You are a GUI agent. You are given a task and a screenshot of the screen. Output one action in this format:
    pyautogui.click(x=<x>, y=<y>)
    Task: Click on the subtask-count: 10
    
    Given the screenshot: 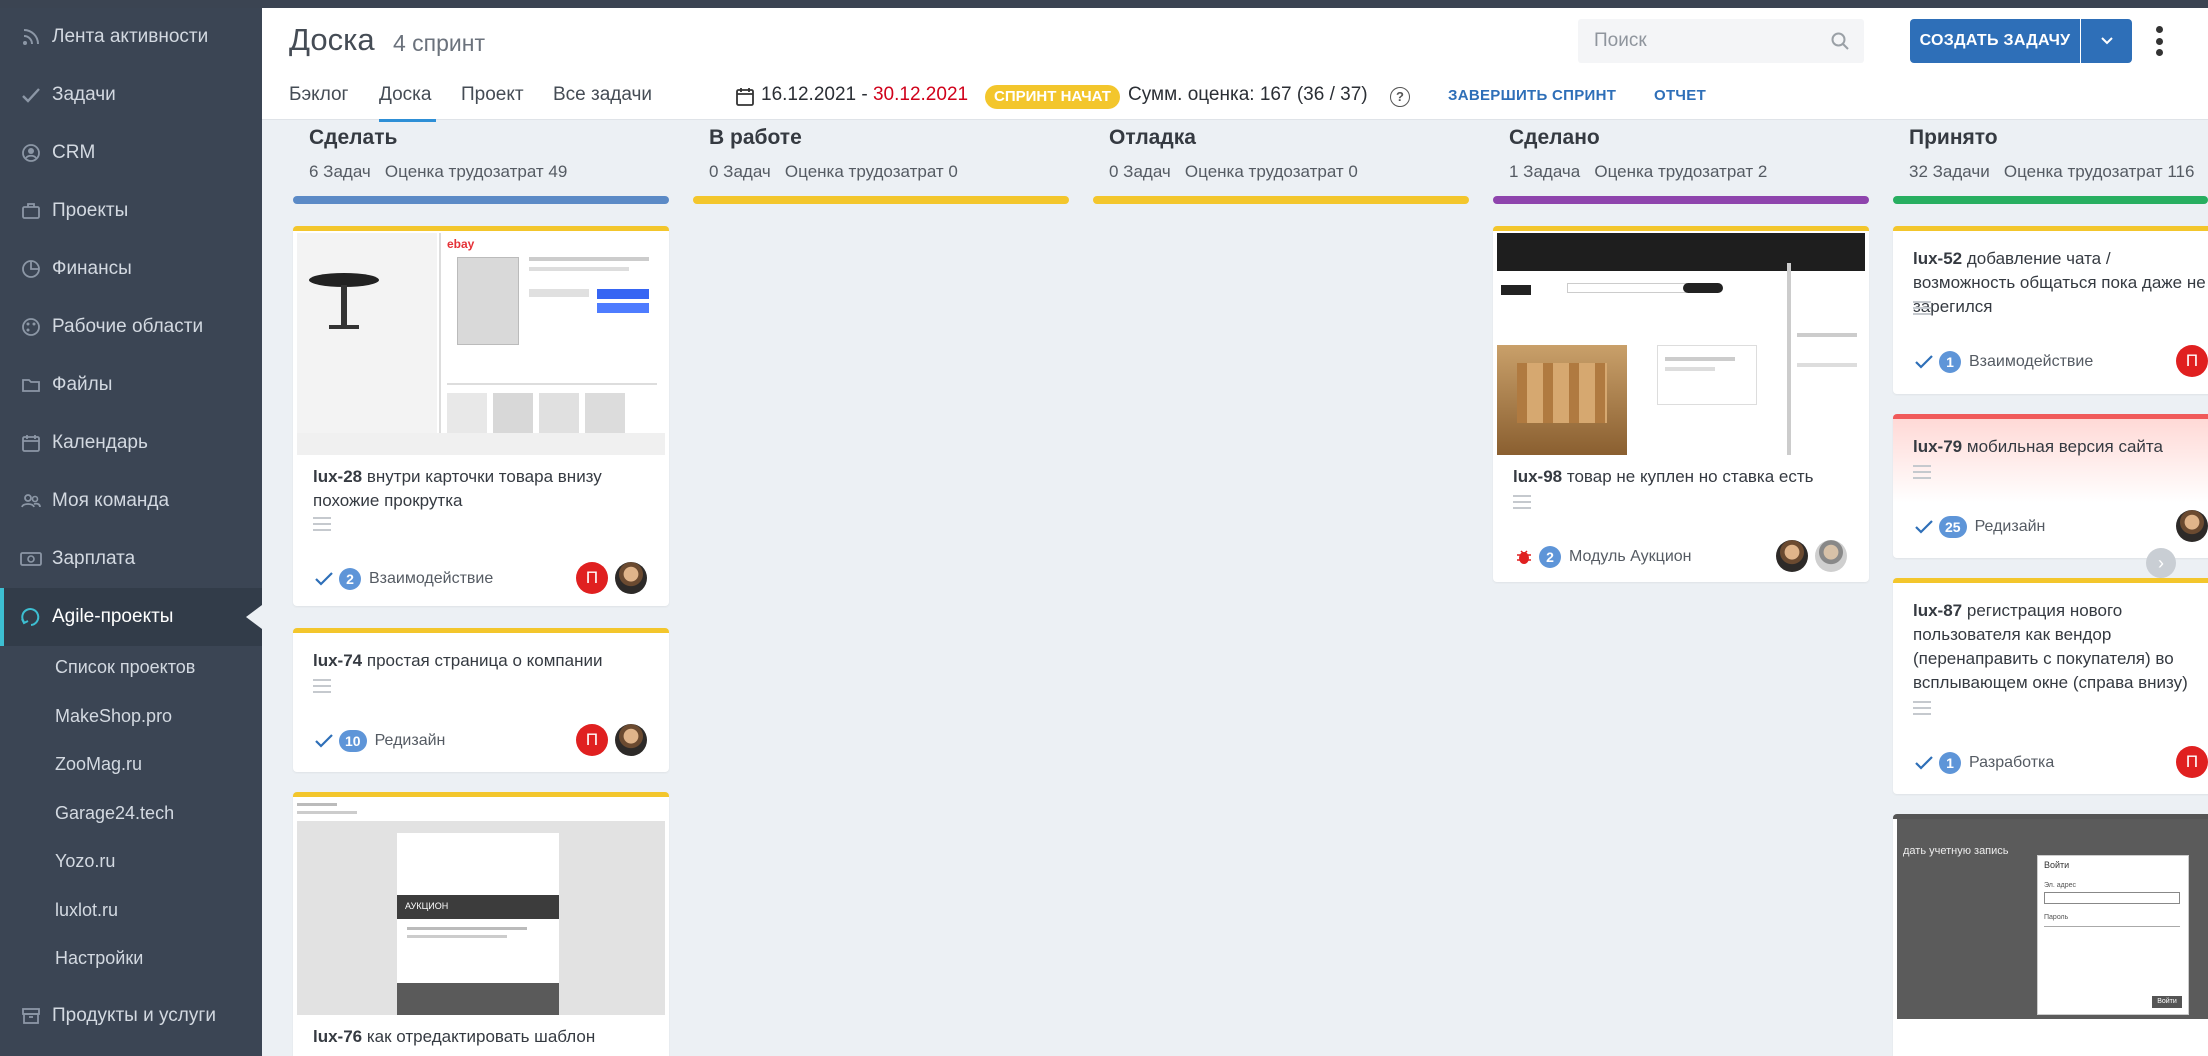 What is the action you would take?
    pyautogui.click(x=353, y=741)
    